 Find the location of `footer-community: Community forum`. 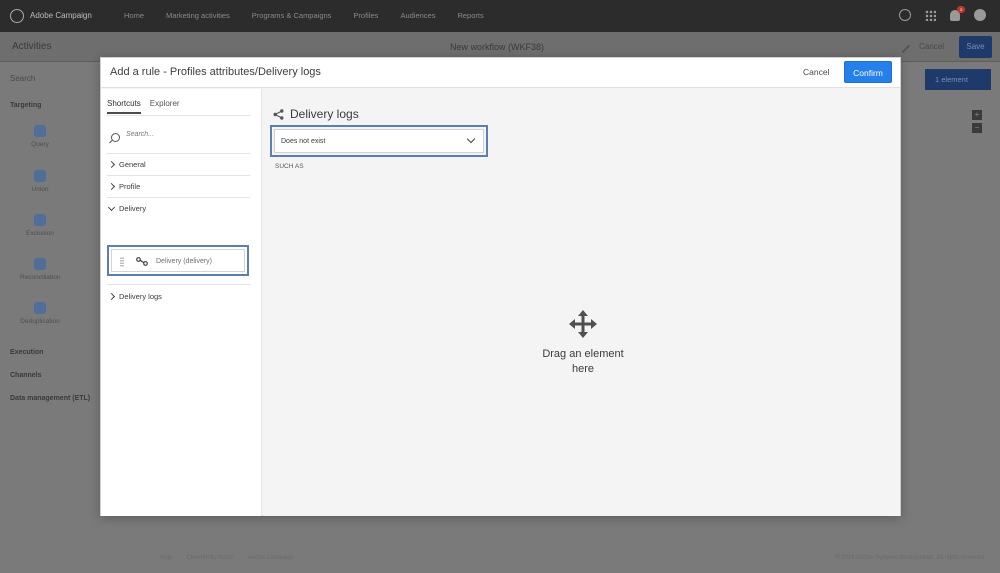

footer-community: Community forum is located at coordinates (209, 558).